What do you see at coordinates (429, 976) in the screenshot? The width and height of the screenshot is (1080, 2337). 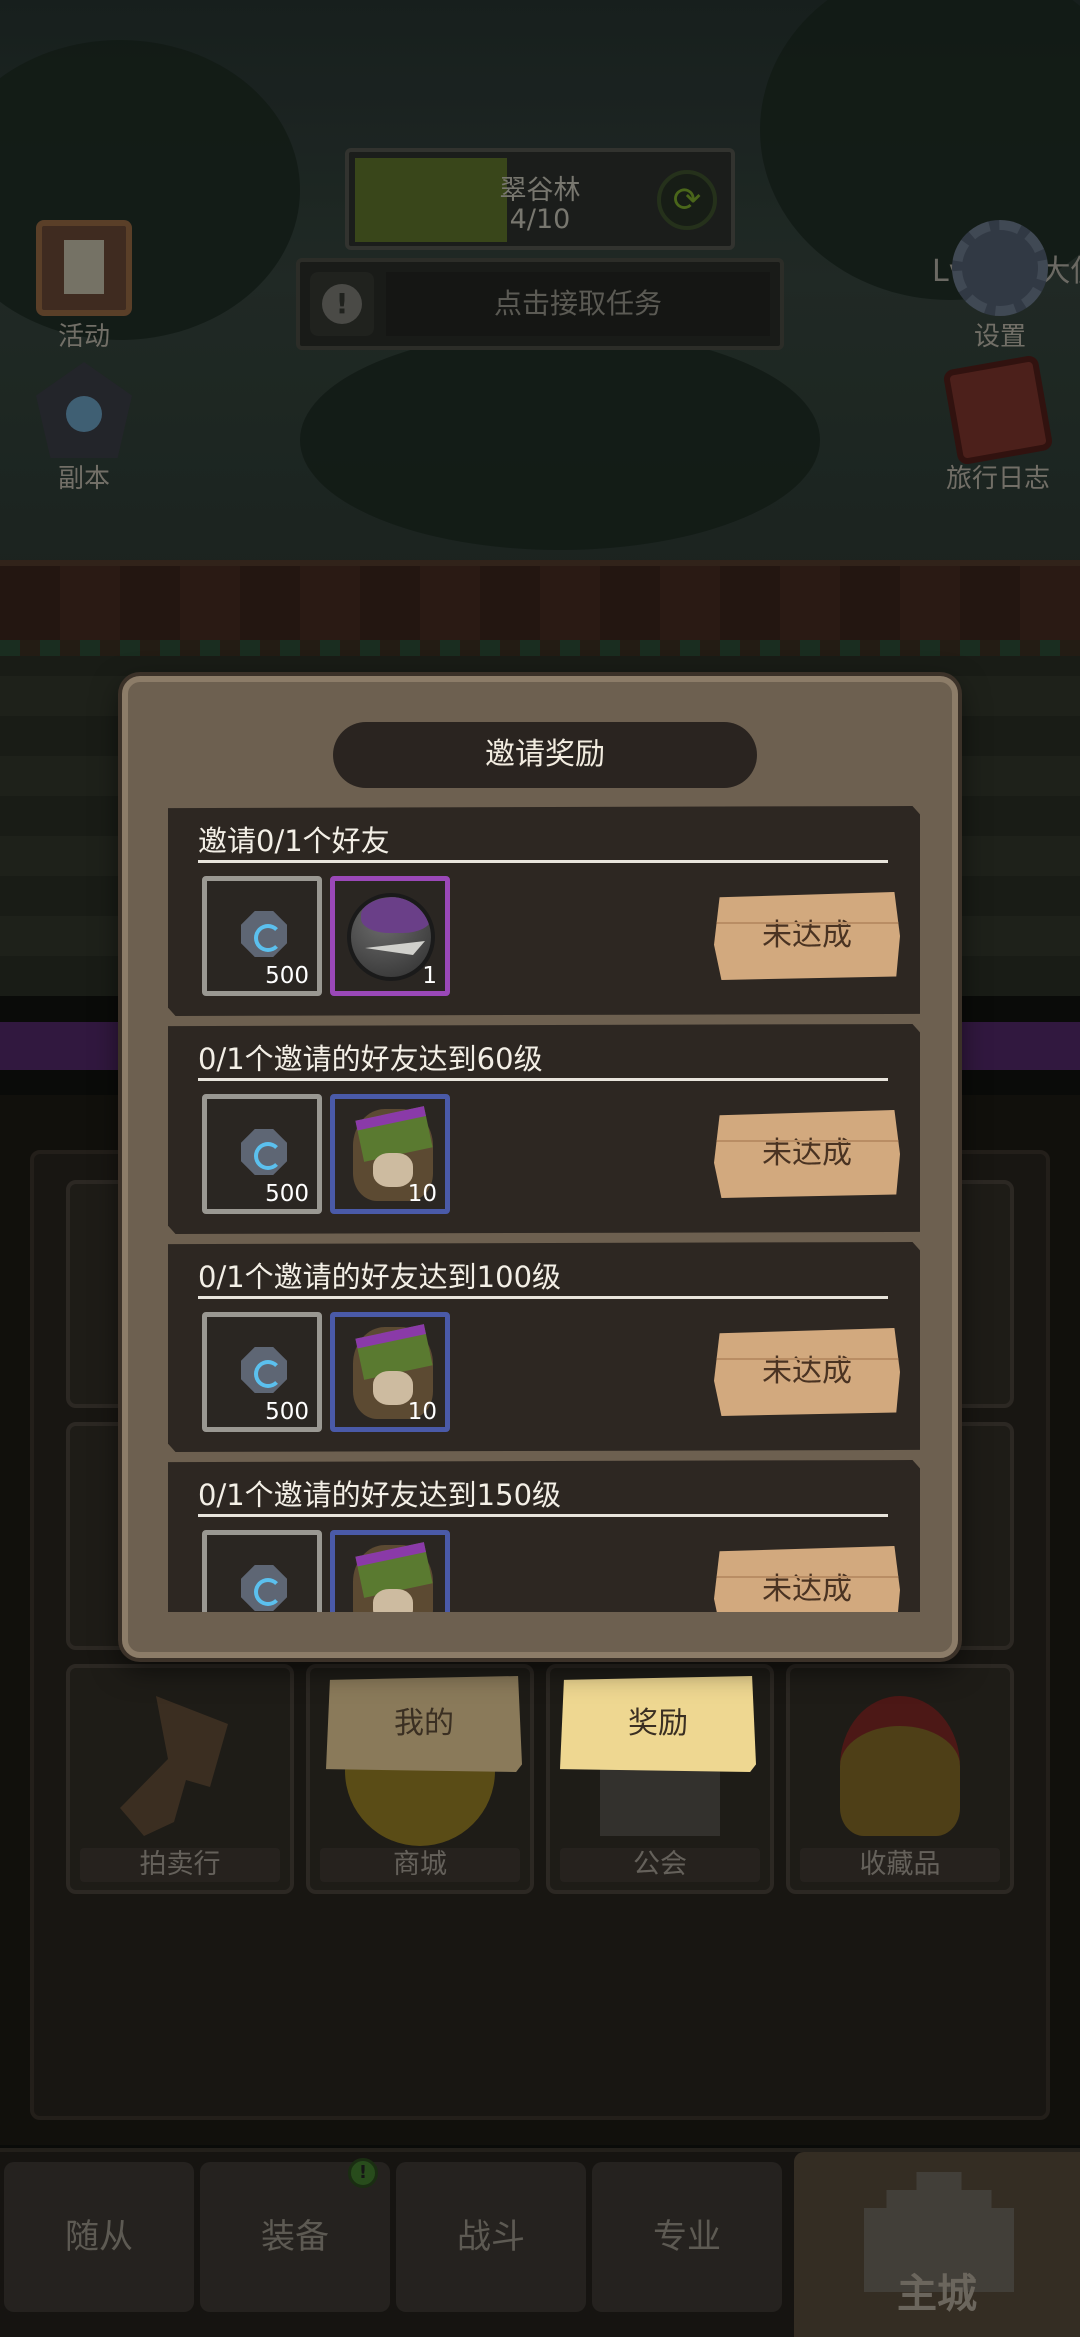 I see `reward-qty: 1` at bounding box center [429, 976].